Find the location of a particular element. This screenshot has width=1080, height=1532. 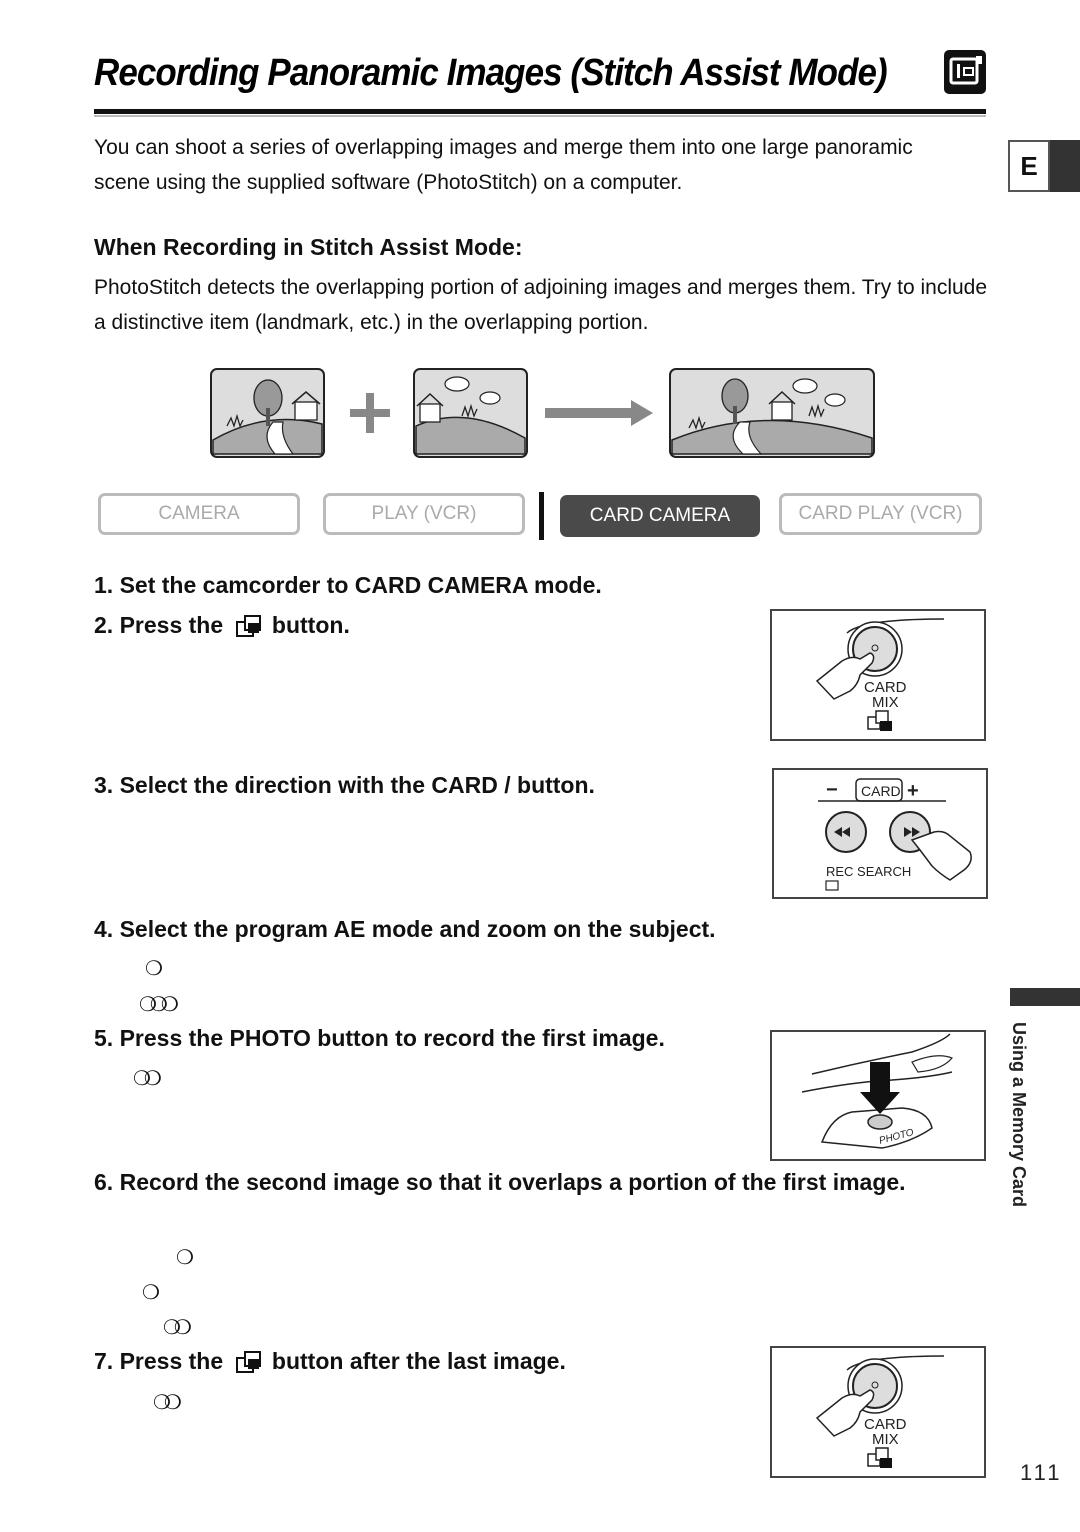

minus-label: − is located at coordinates (832, 790).